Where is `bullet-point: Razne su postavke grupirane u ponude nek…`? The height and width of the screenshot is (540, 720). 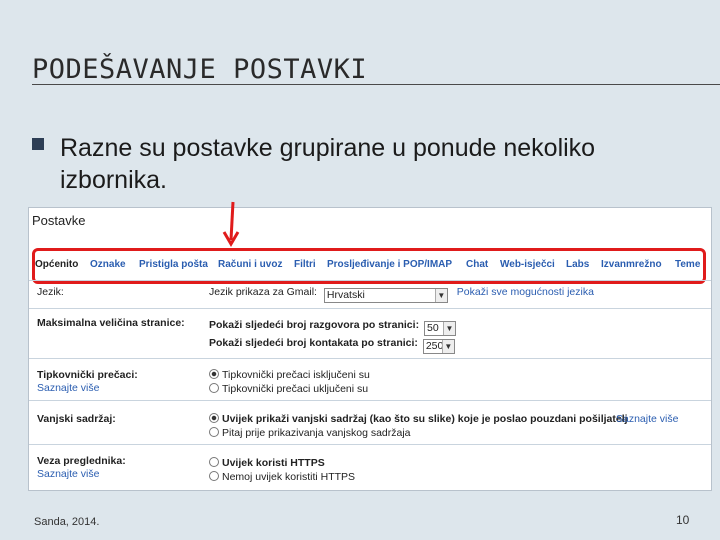 bullet-point: Razne su postavke grupirane u ponude nek… is located at coordinates (362, 164).